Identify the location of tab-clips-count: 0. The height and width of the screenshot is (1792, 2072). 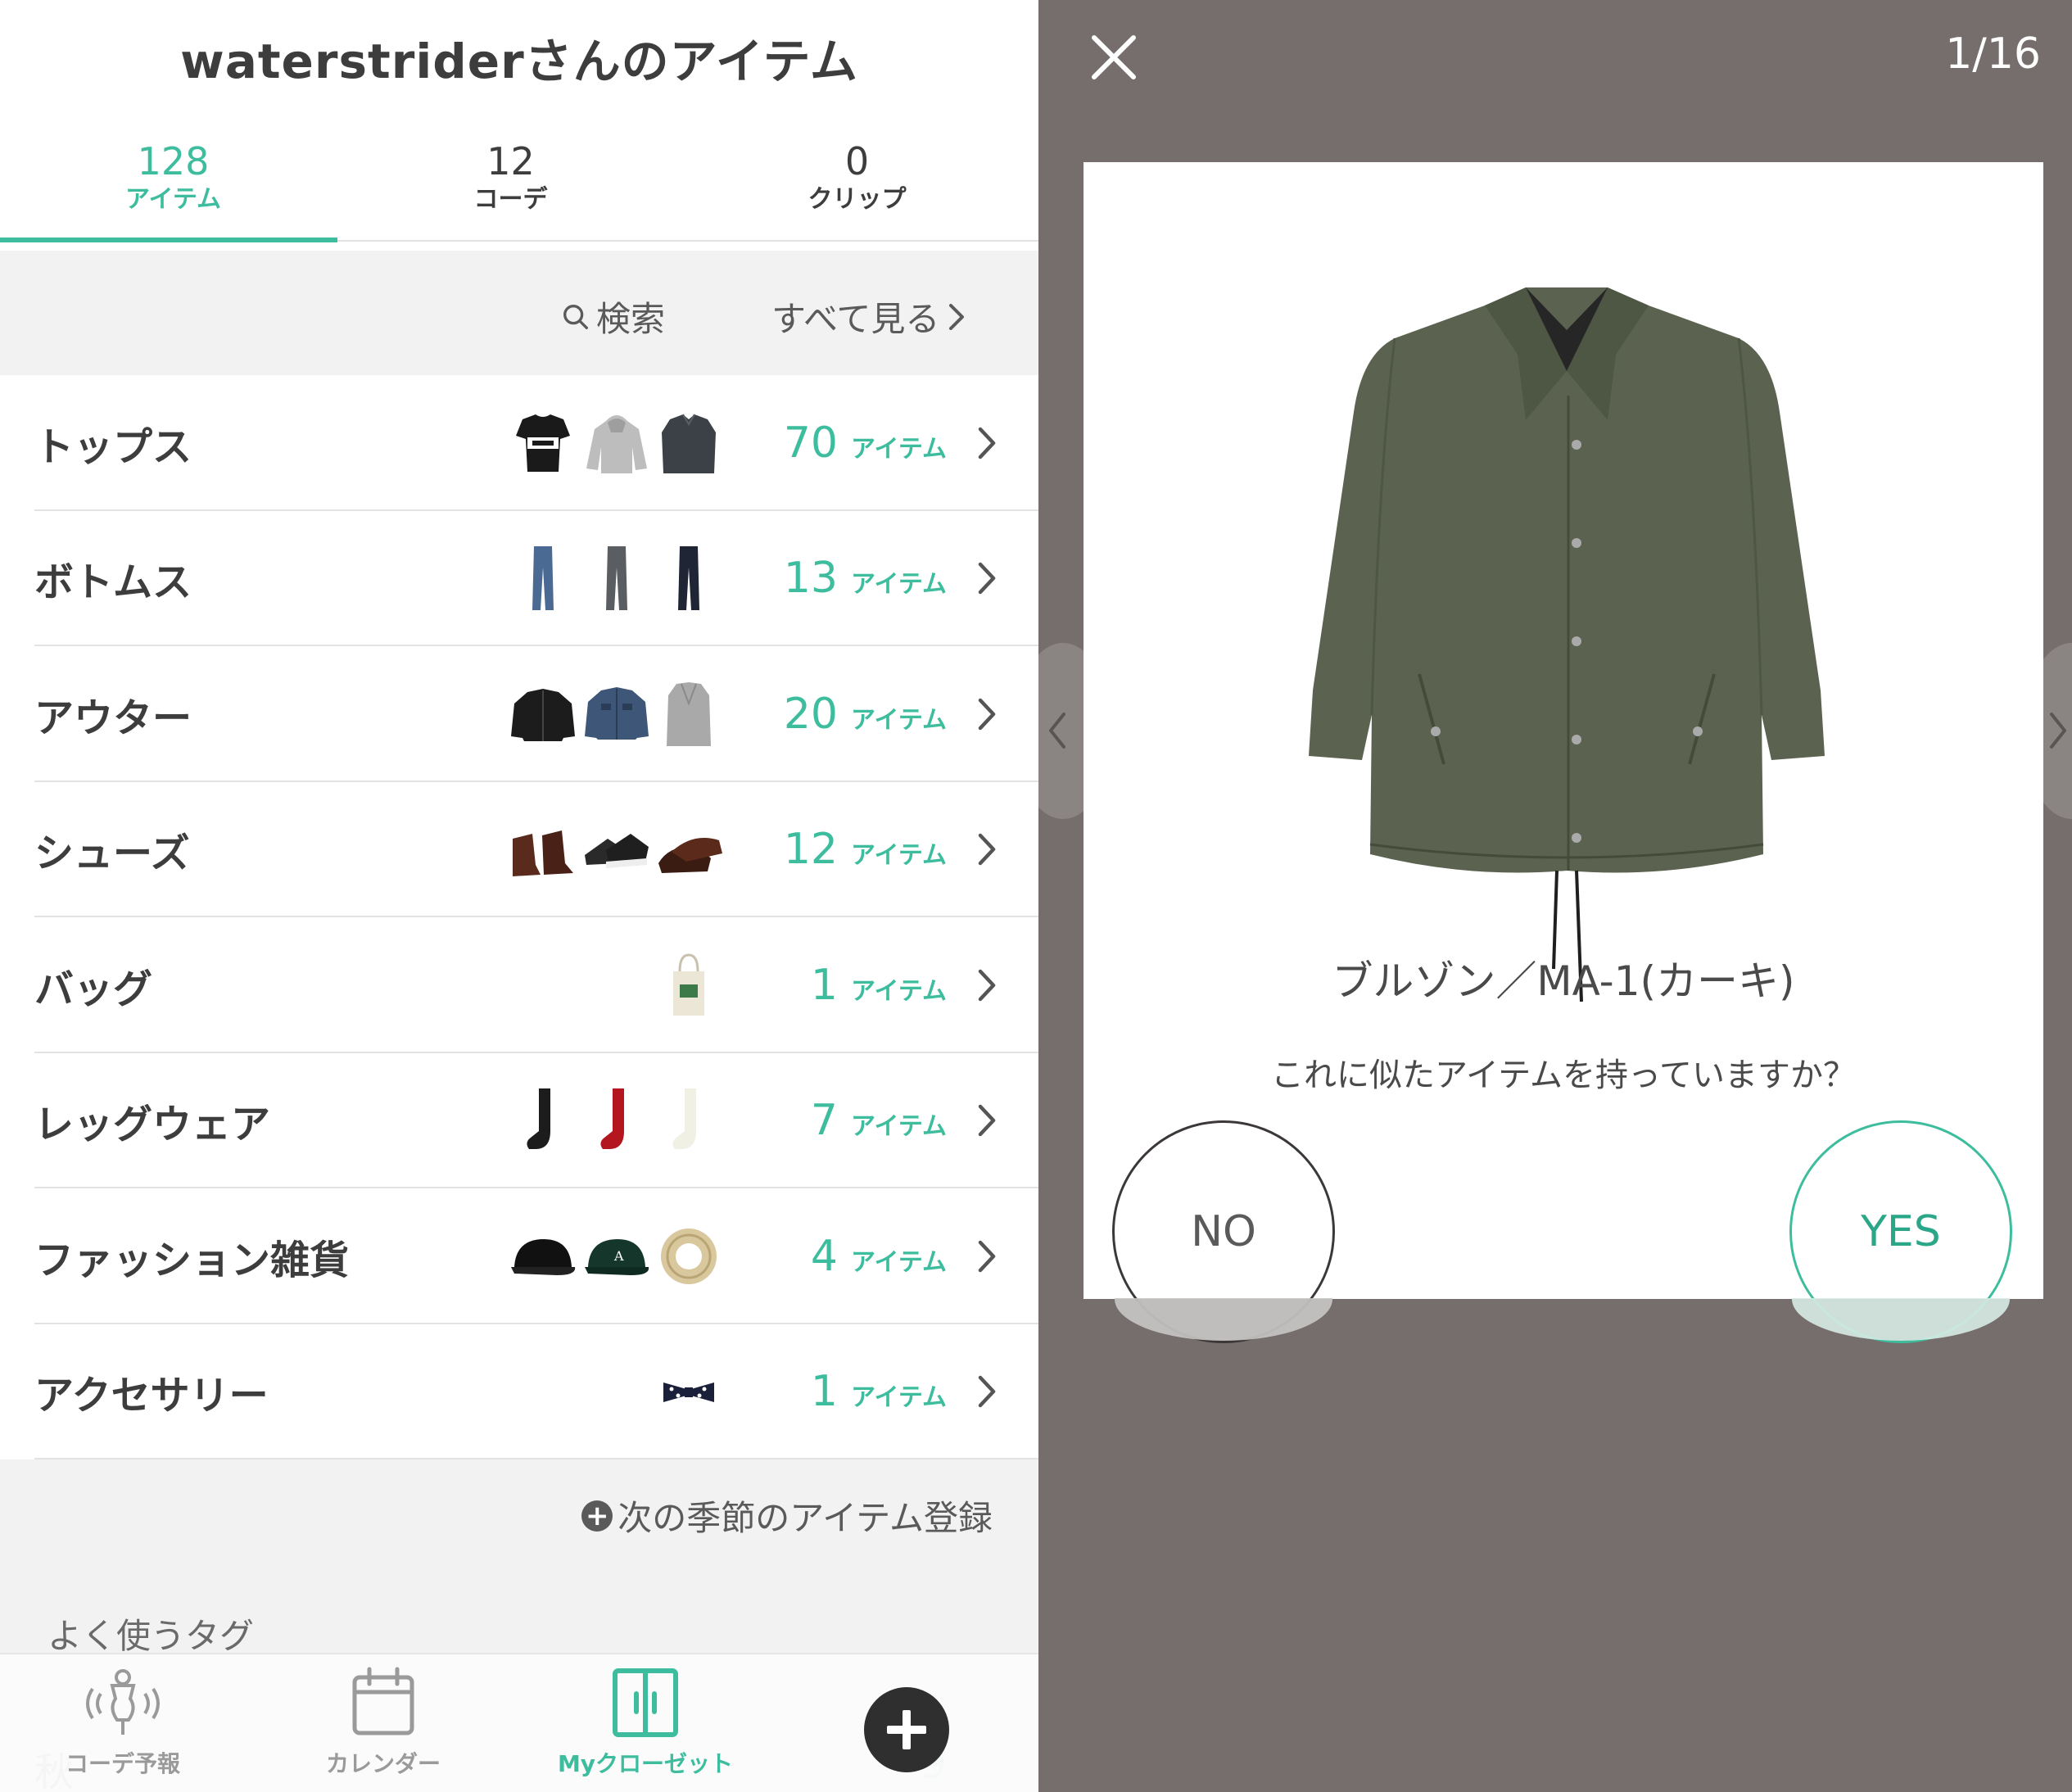
(857, 161).